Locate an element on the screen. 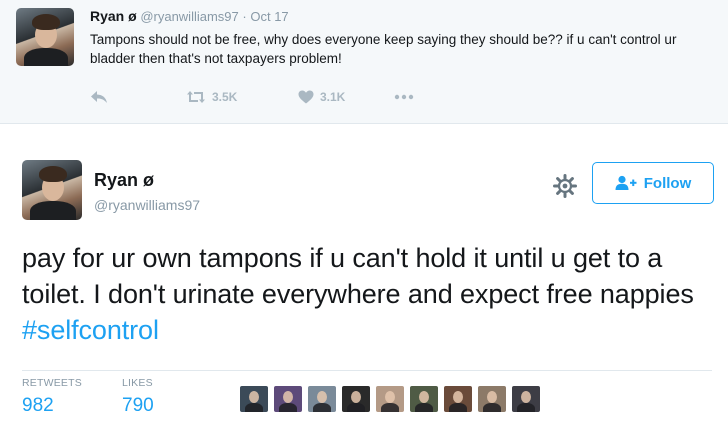 Image resolution: width=728 pixels, height=426 pixels. follow-button: Follow is located at coordinates (653, 183).